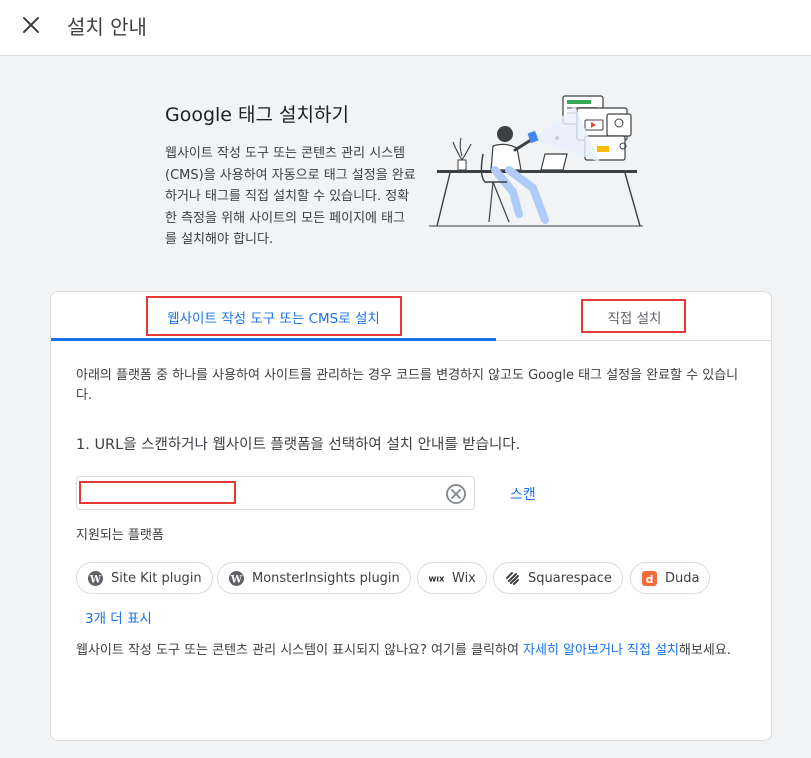  What do you see at coordinates (405, 28) in the screenshot?
I see `top-bar: 설치 안내` at bounding box center [405, 28].